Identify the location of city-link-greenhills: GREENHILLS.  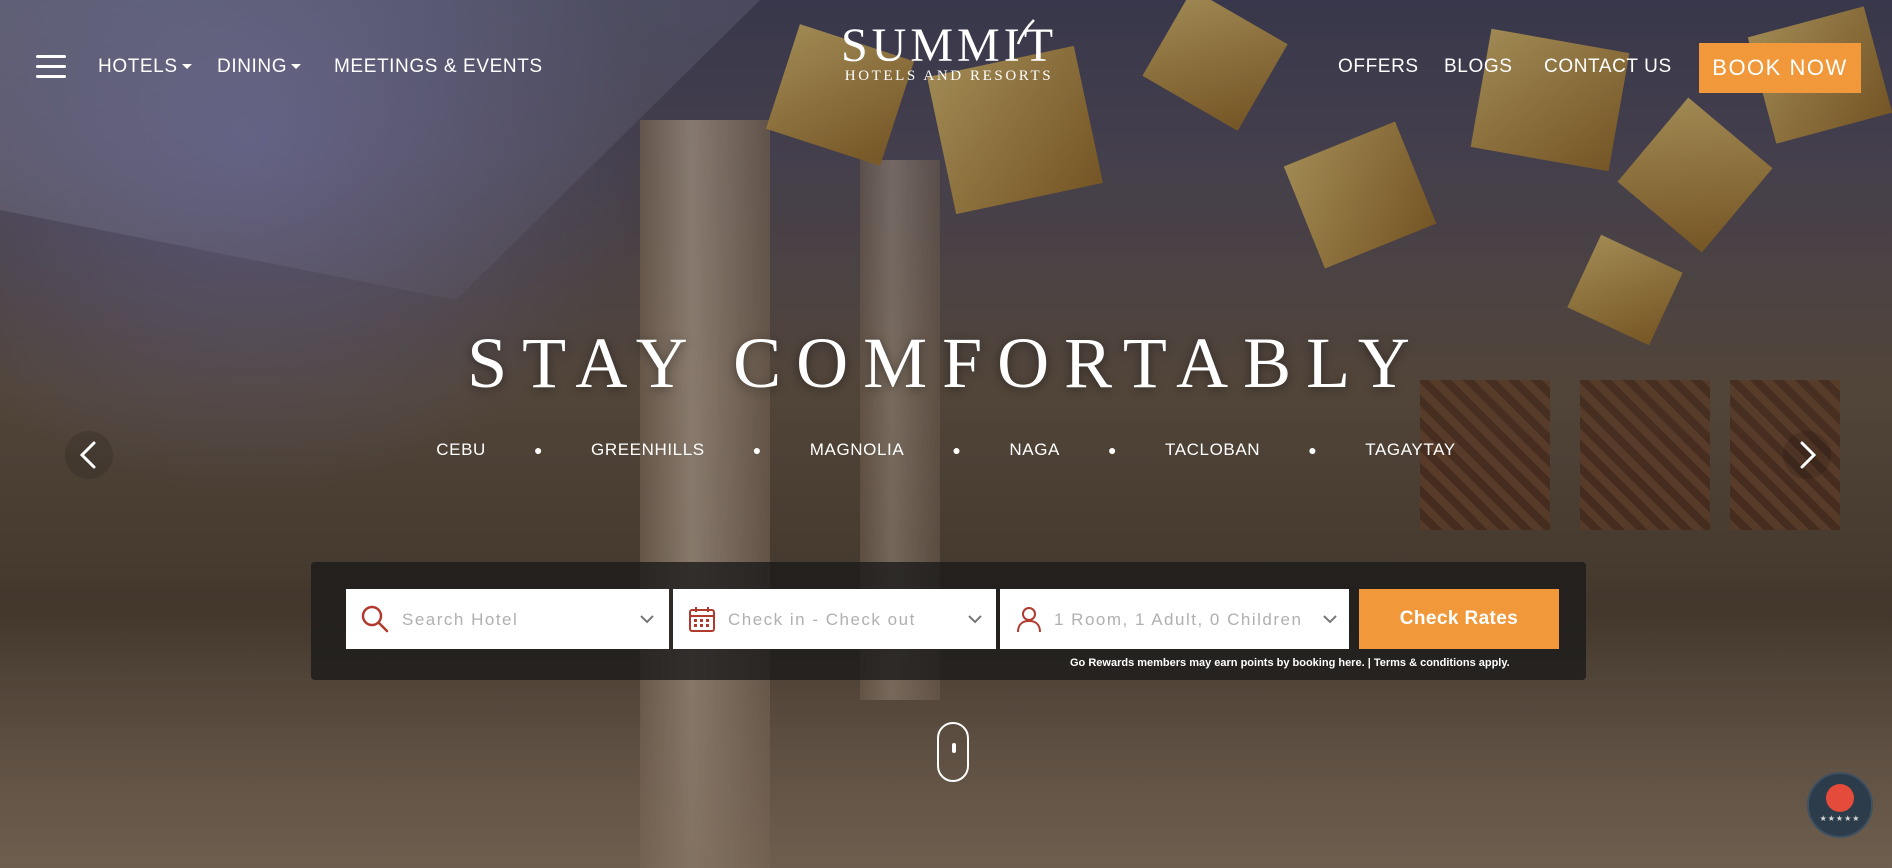
(648, 450).